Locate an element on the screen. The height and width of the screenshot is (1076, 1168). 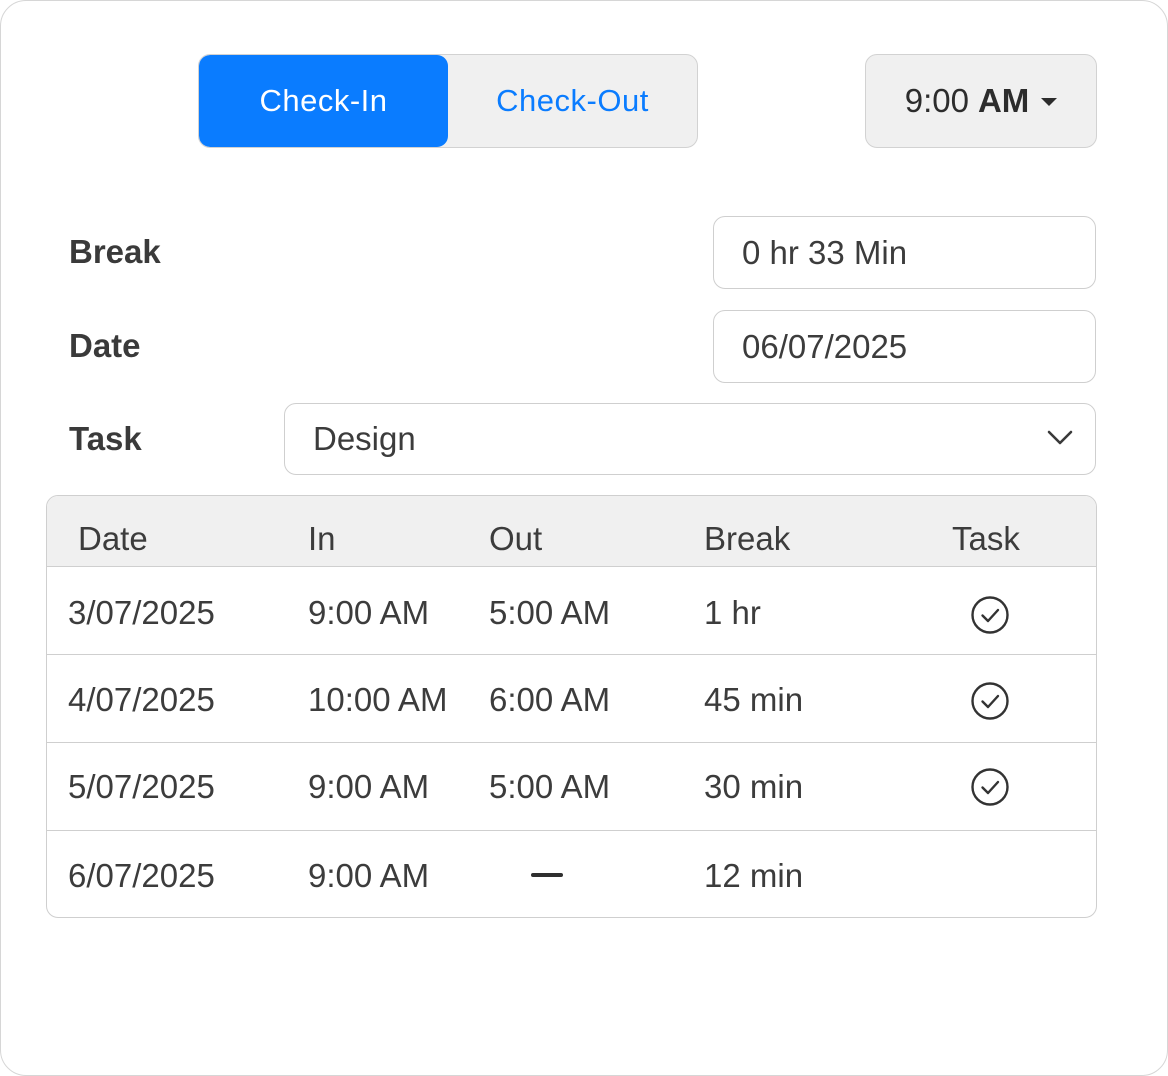
chevron-down-icon is located at coordinates (1060, 437).